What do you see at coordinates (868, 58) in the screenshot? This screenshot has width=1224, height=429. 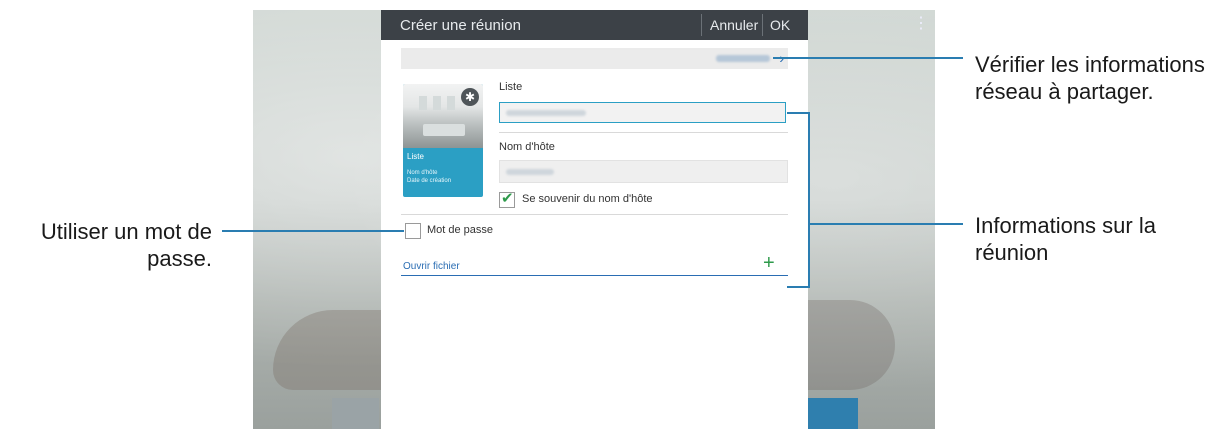 I see `callout-line-network` at bounding box center [868, 58].